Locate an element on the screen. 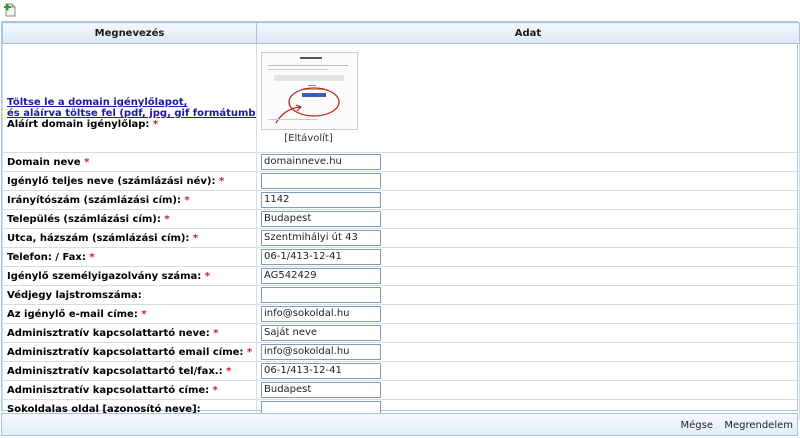  field-label: Adminisztratív kapcsolattartó címe: is located at coordinates (108, 390).